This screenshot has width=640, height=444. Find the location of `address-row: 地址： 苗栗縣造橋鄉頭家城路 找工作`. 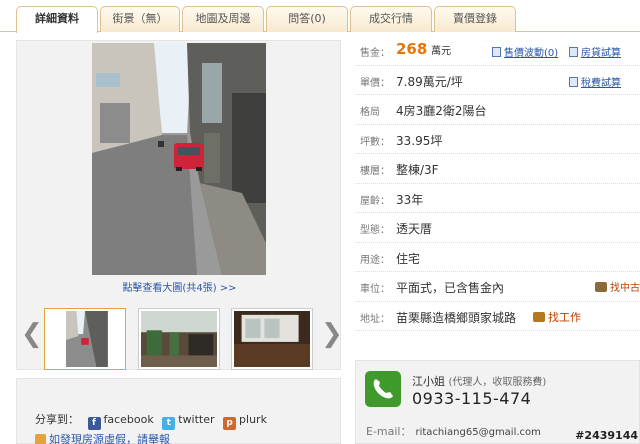

address-row: 地址： 苗栗縣造橋鄉頭家城路 找工作 is located at coordinates (497, 316).